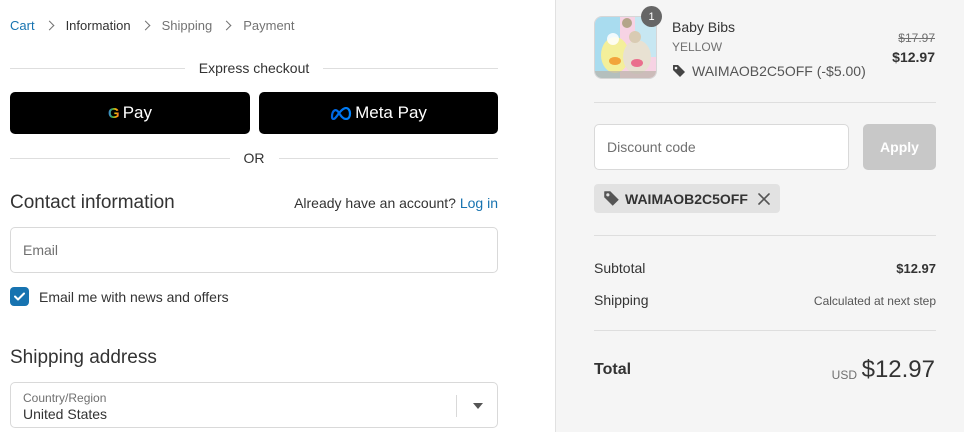  I want to click on country-region-value: United States, so click(65, 414).